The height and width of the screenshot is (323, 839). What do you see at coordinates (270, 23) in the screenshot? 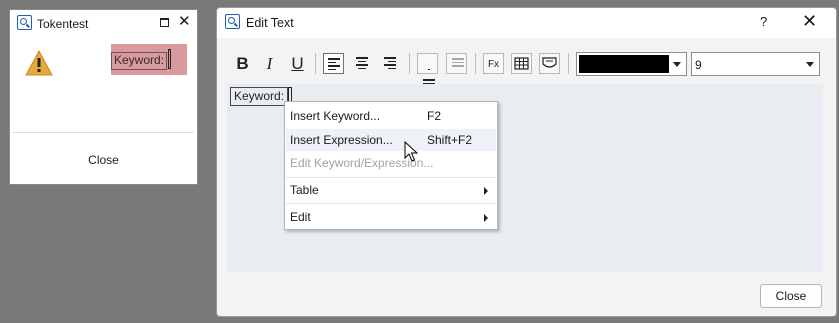
I see `dialog-title: Edit Text` at bounding box center [270, 23].